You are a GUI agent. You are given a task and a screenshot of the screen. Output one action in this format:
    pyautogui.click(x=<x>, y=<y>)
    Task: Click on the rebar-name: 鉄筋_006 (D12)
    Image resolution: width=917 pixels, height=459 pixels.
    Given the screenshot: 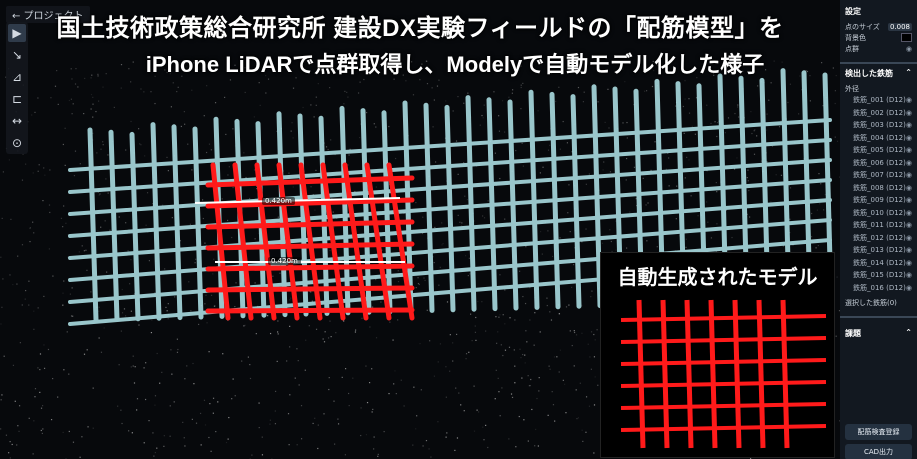 What is the action you would take?
    pyautogui.click(x=879, y=162)
    